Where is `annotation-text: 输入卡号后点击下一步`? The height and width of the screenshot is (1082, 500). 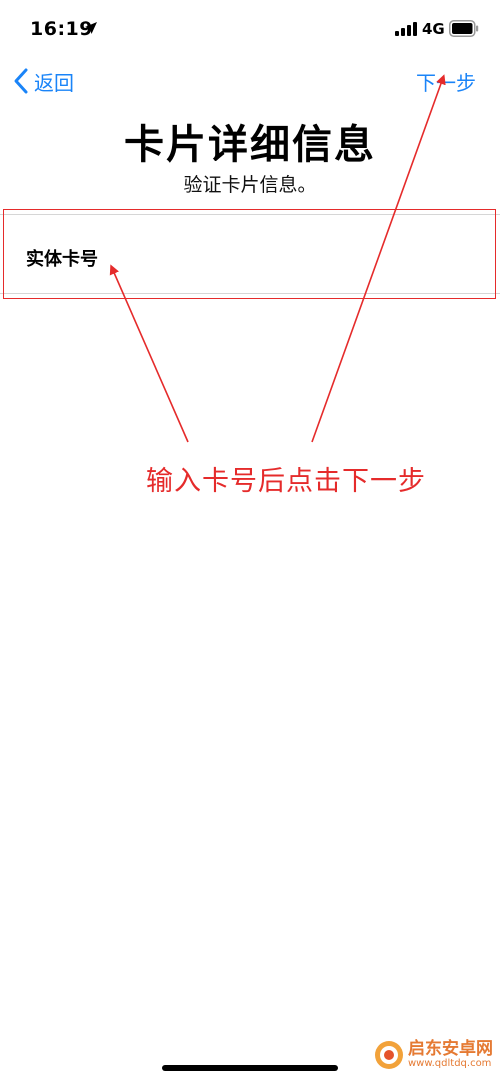
annotation-text: 输入卡号后点击下一步 is located at coordinates (286, 481).